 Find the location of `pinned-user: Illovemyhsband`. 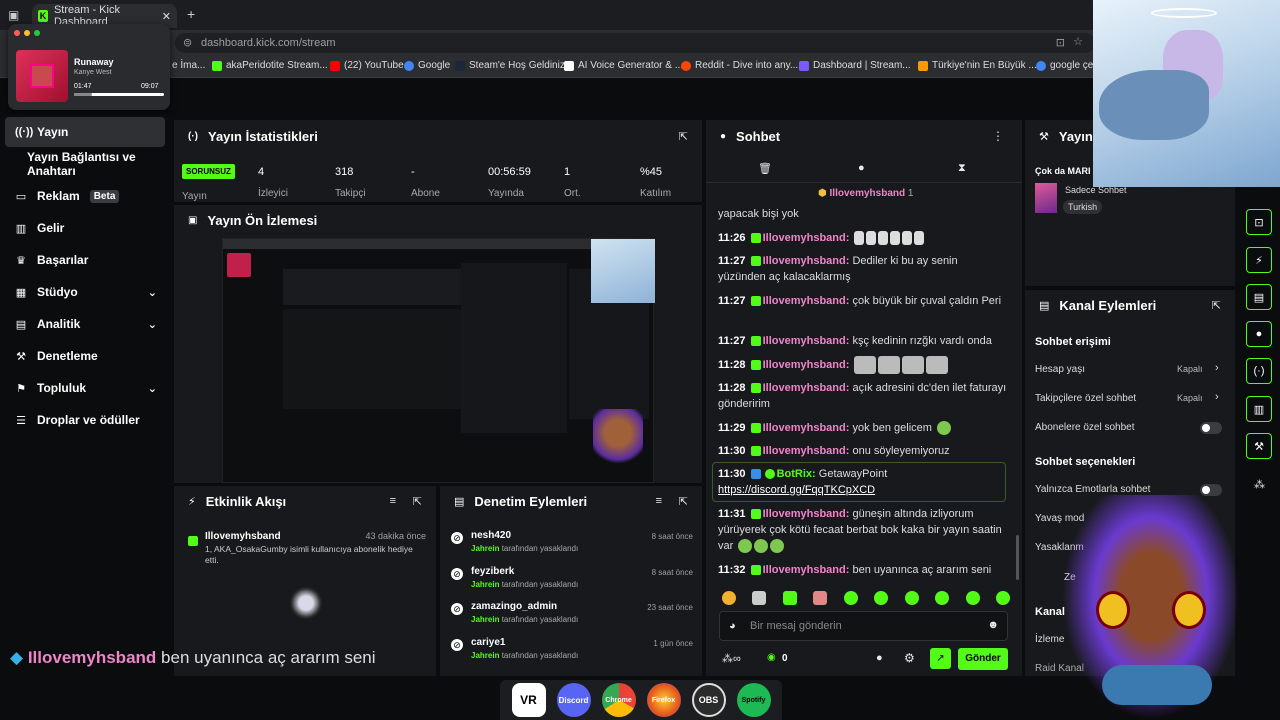

pinned-user: Illovemyhsband is located at coordinates (868, 193).